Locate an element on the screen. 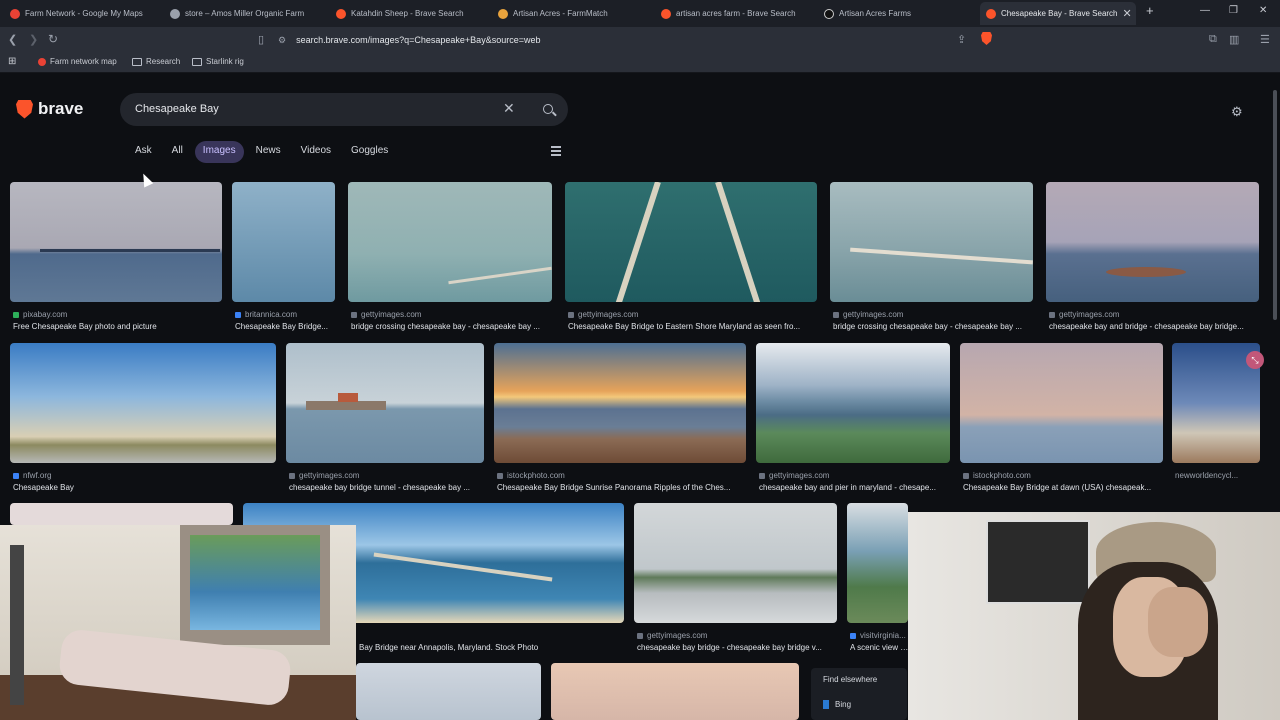 Image resolution: width=1280 pixels, height=720 pixels. sidebar-icon: ▥ is located at coordinates (1234, 39).